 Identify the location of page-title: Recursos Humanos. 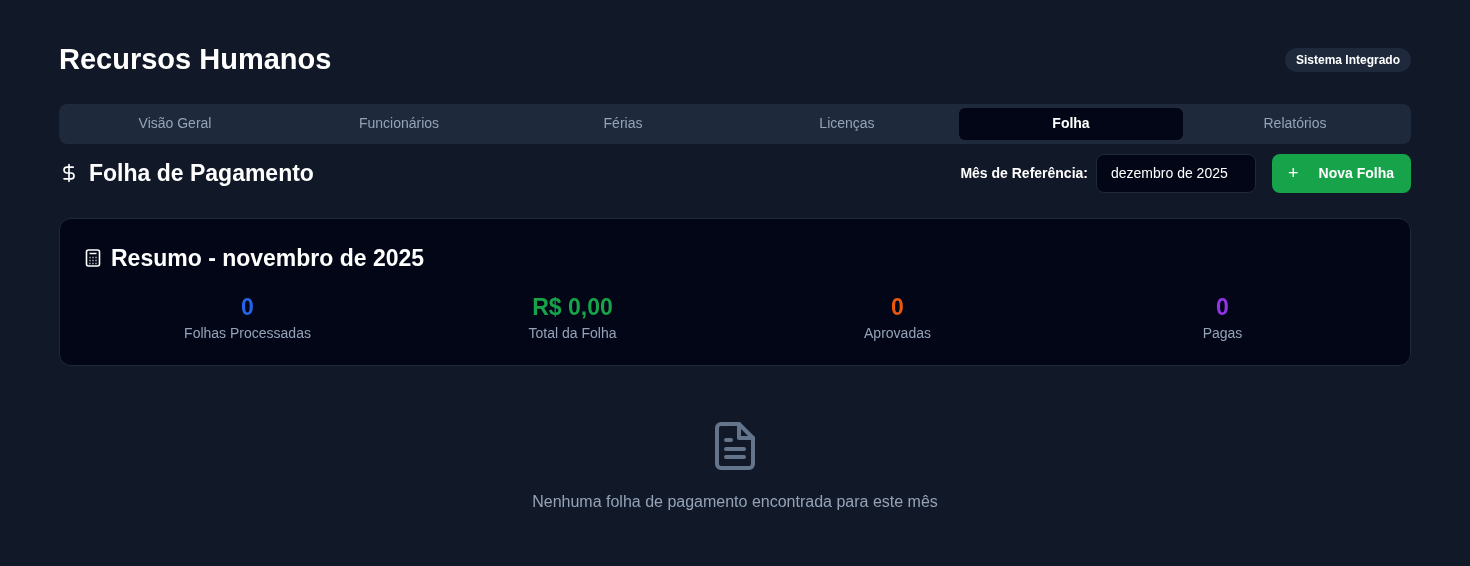
(195, 59).